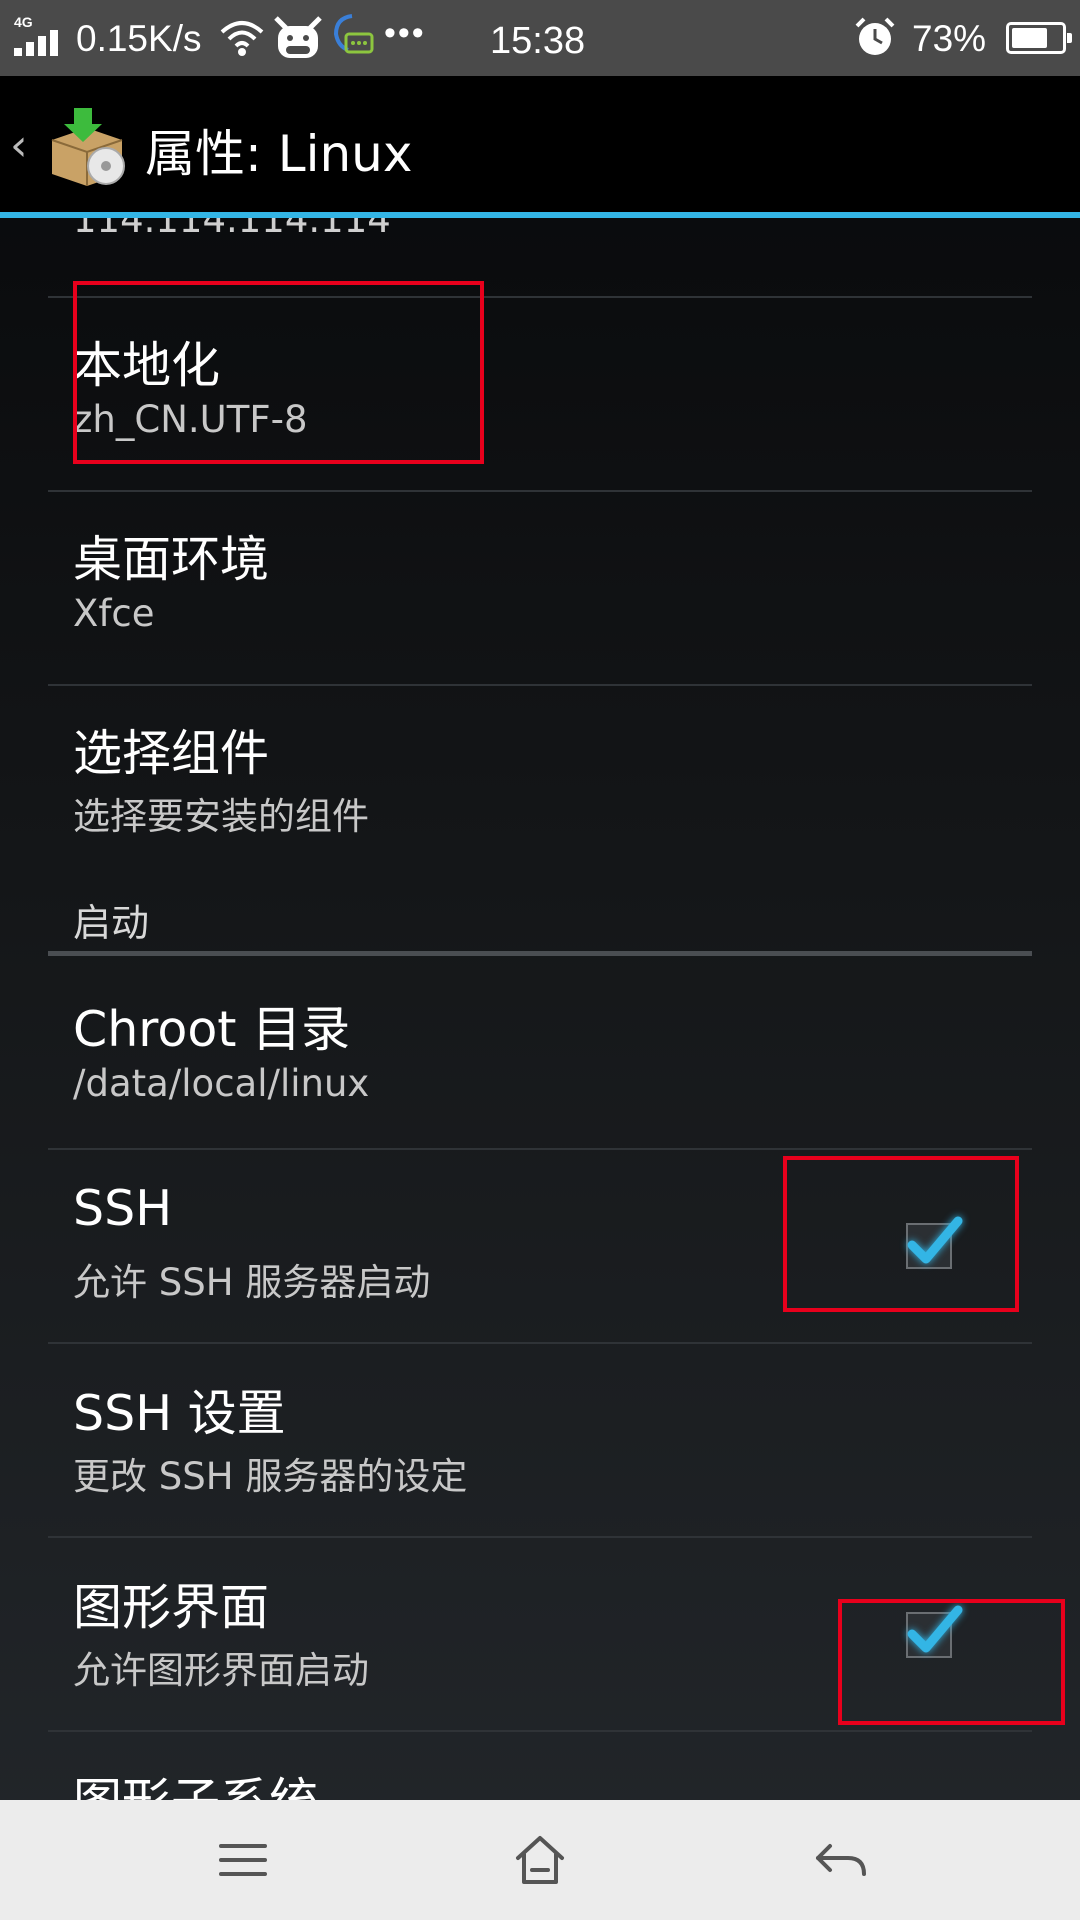 The height and width of the screenshot is (1920, 1080). I want to click on chroot-dir-title: Chroot 目录, so click(212, 1029).